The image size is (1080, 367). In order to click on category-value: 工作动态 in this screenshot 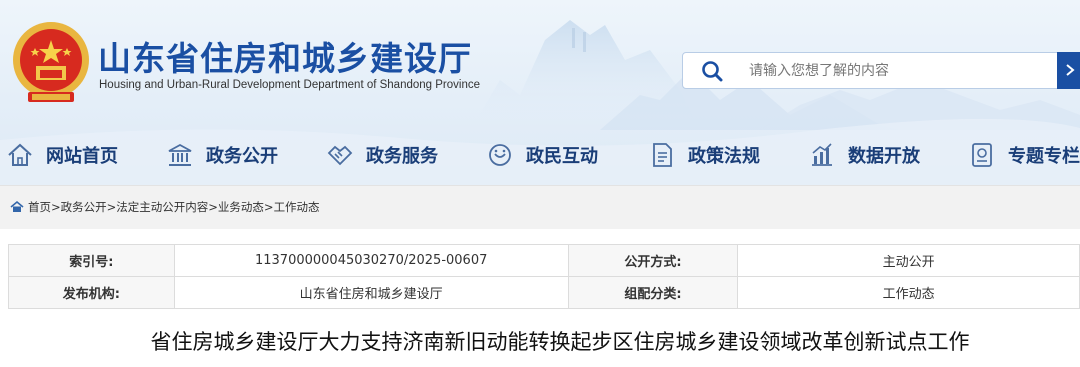, I will do `click(908, 292)`.